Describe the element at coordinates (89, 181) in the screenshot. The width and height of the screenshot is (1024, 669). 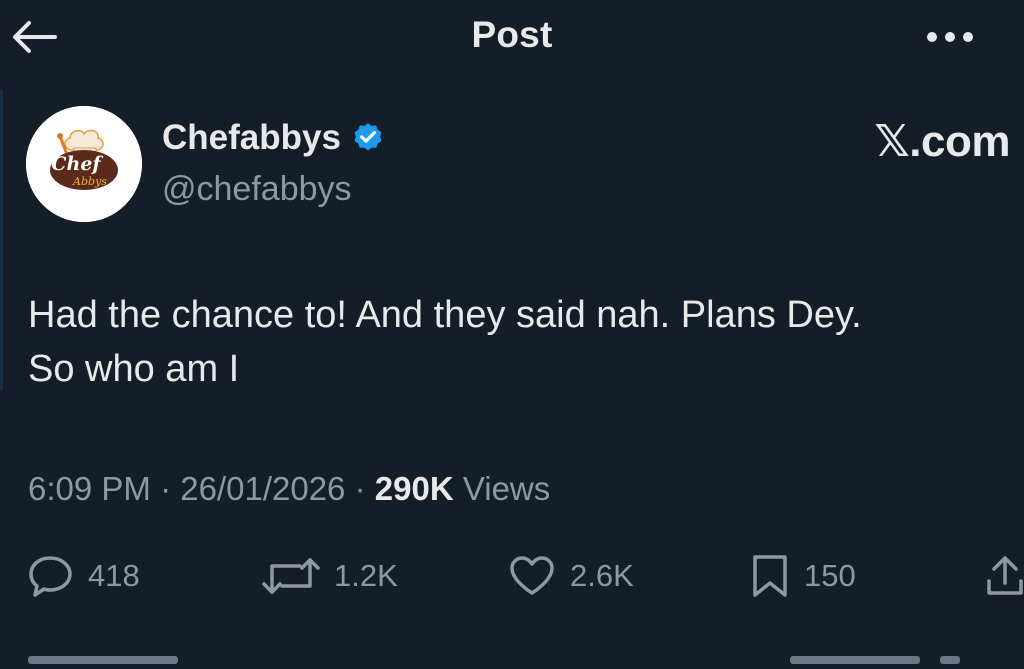
I see `svg-text: Abbys` at that location.